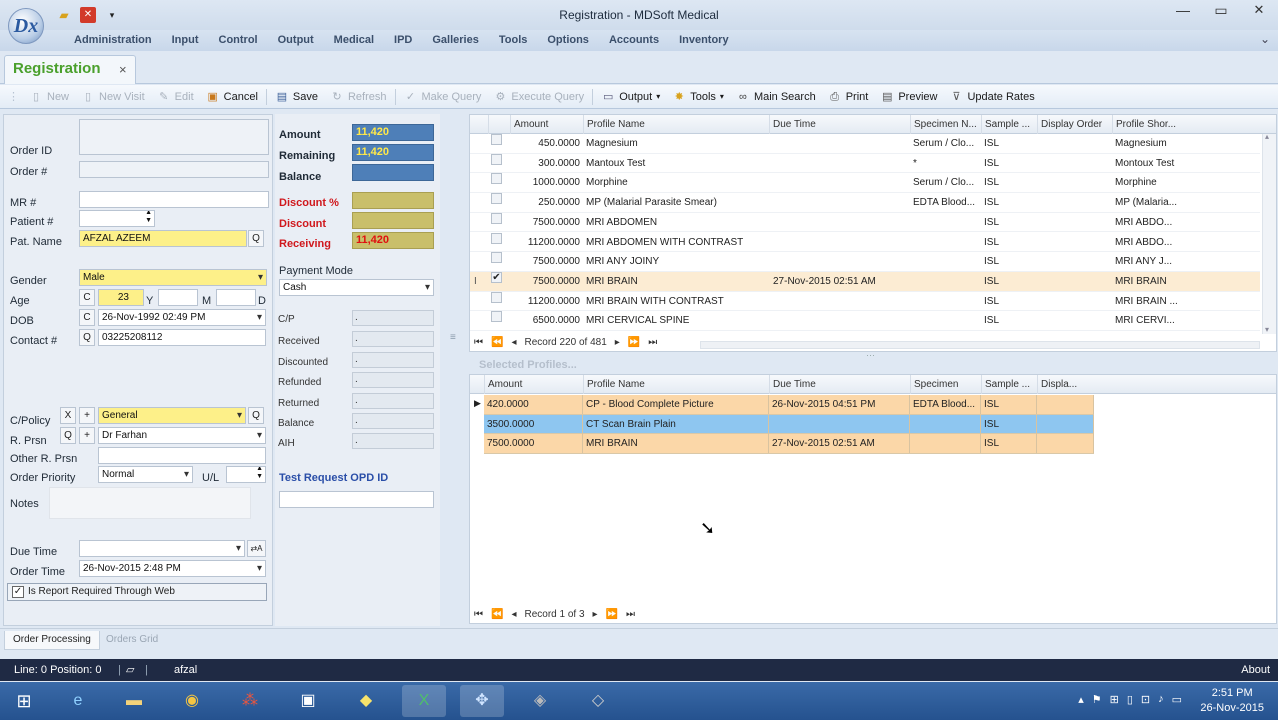 This screenshot has width=1278, height=720. What do you see at coordinates (256, 238) in the screenshot?
I see `pat-name-search-button: Q` at bounding box center [256, 238].